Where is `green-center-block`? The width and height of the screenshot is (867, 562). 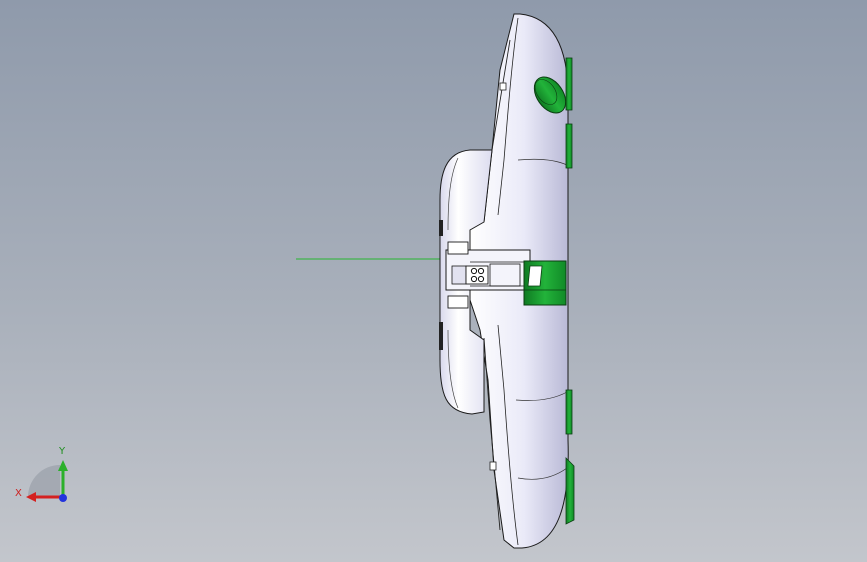 green-center-block is located at coordinates (545, 283).